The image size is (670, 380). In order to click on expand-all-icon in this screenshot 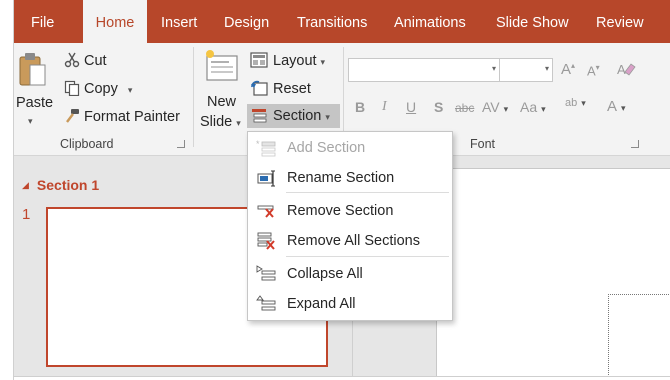, I will do `click(266, 304)`.